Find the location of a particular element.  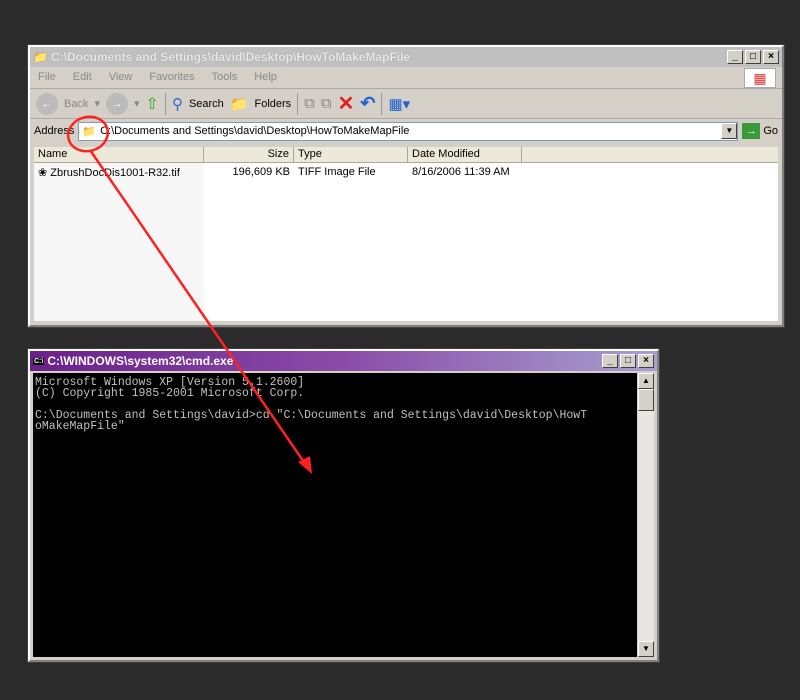

annotation-arrow-line is located at coordinates (199, 309).